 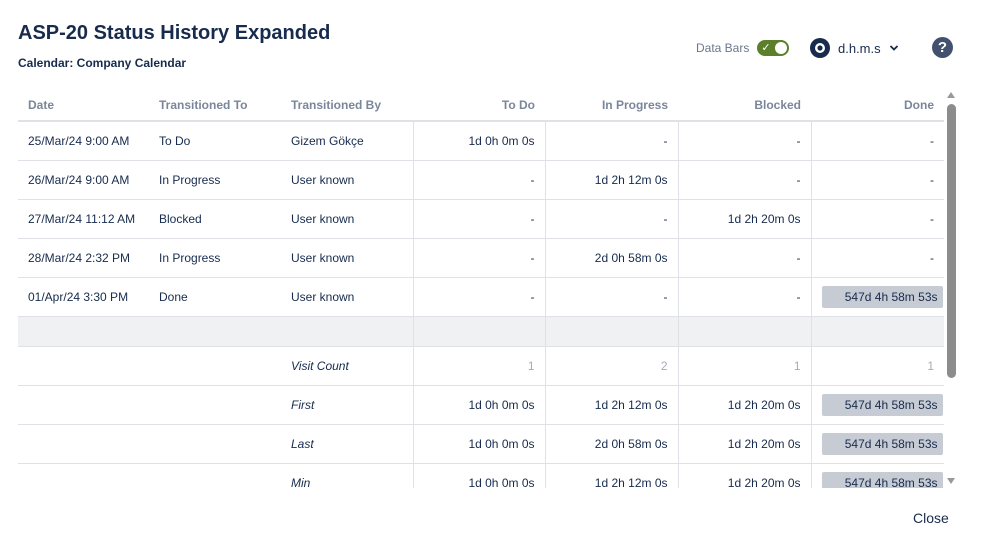 I want to click on cell-blocked: 1, so click(x=744, y=366).